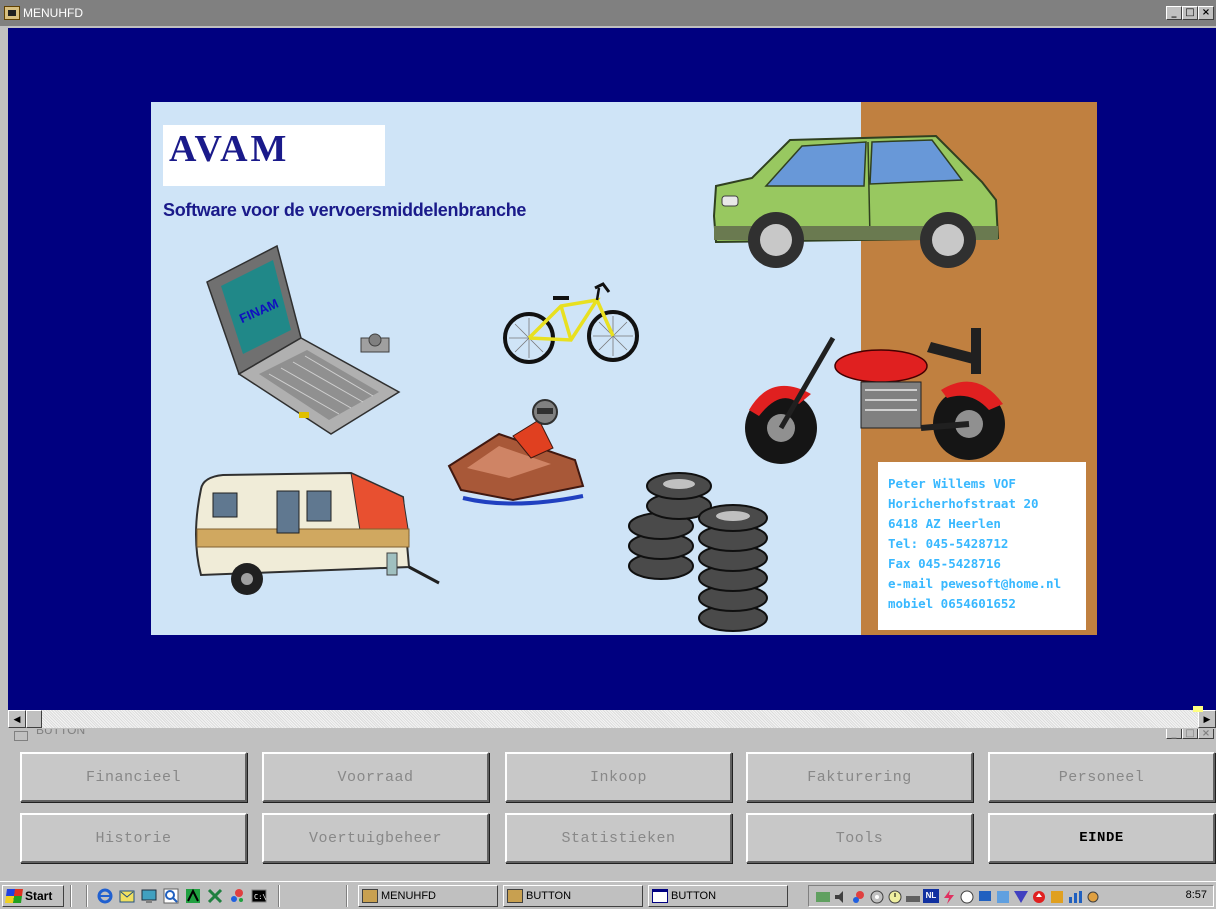  What do you see at coordinates (14, 896) in the screenshot?
I see `windows-logo-icon` at bounding box center [14, 896].